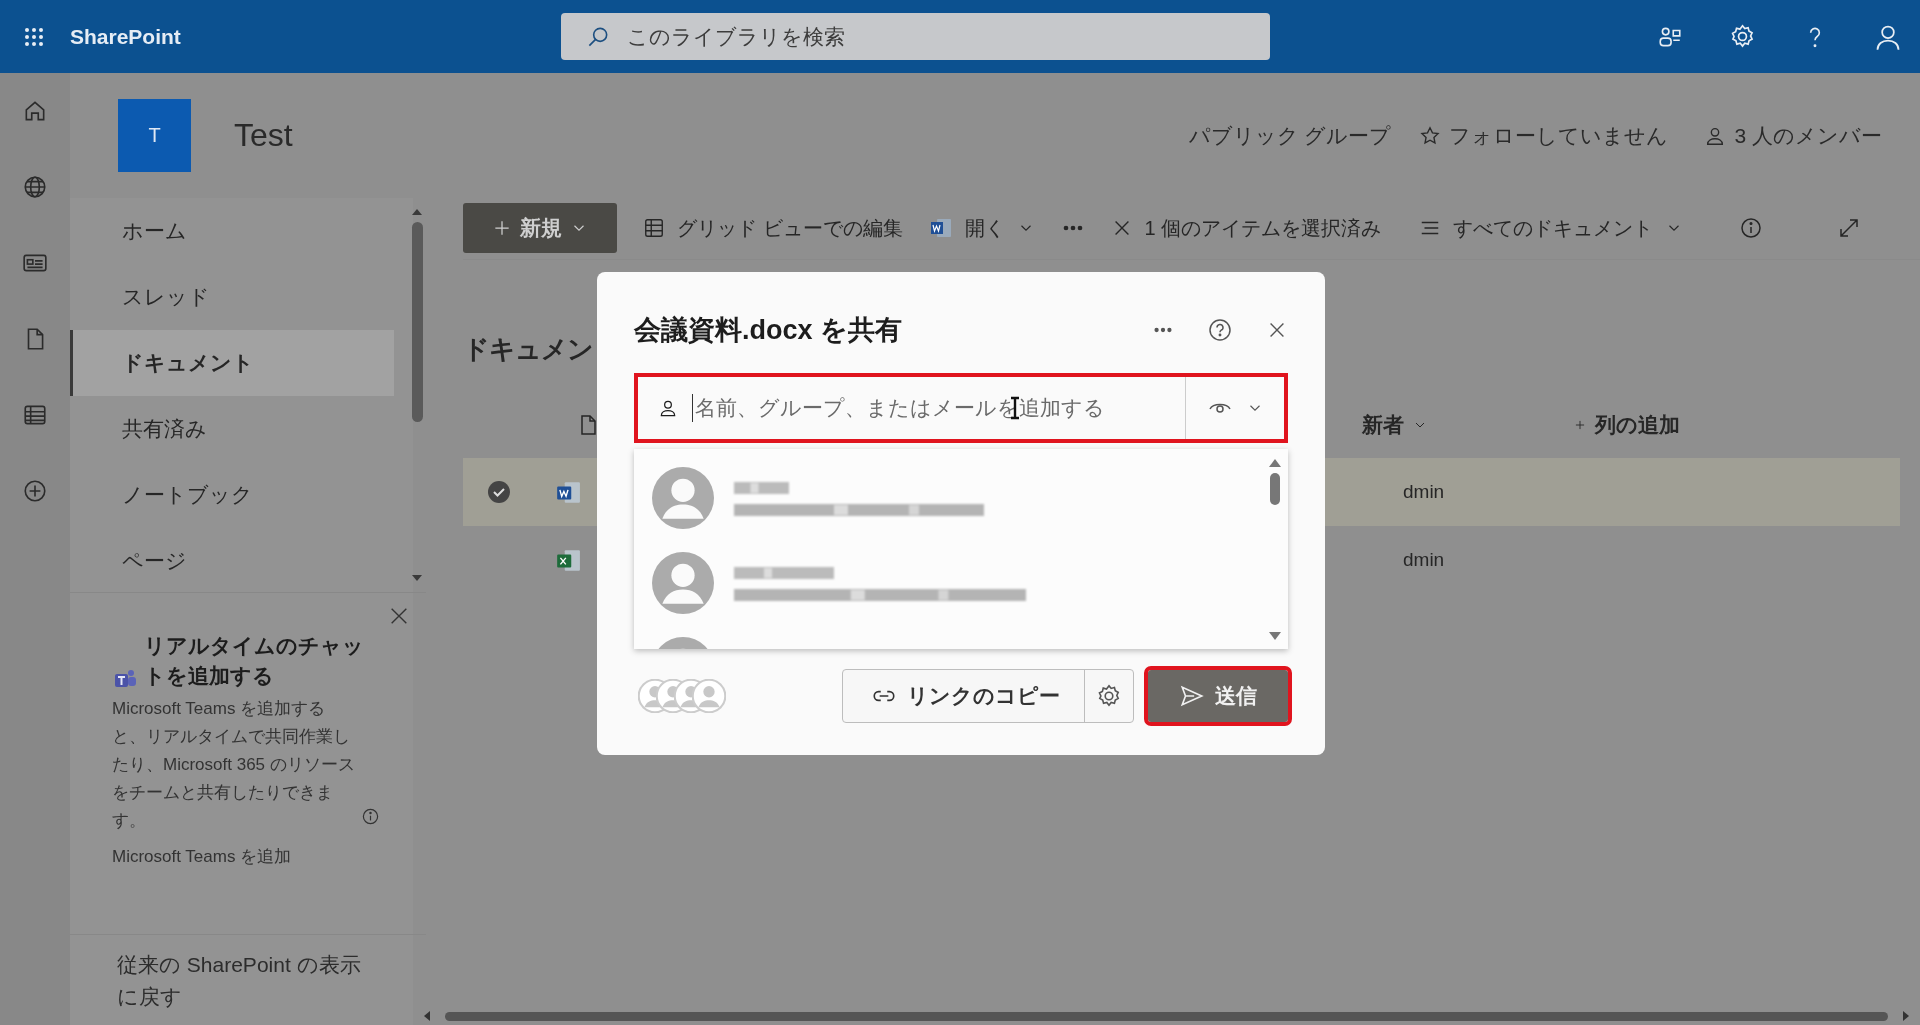  Describe the element at coordinates (940, 228) in the screenshot. I see `word-icon` at that location.